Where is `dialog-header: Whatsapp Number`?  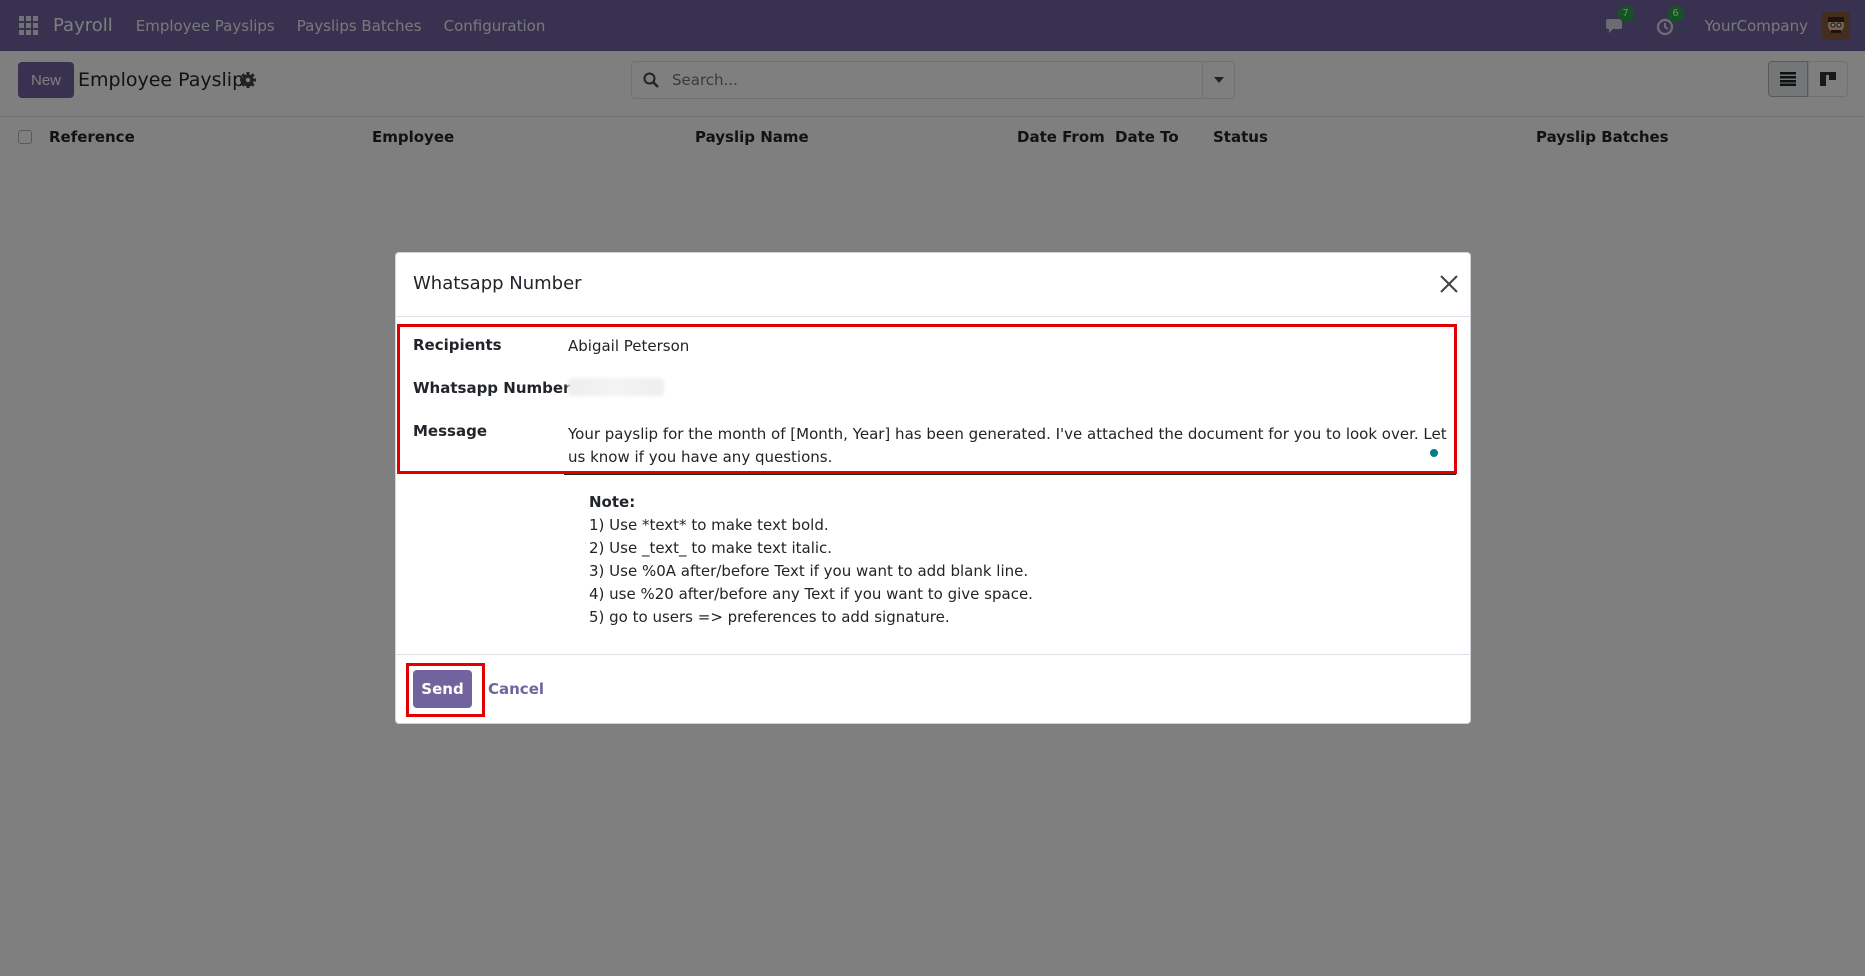 dialog-header: Whatsapp Number is located at coordinates (933, 285).